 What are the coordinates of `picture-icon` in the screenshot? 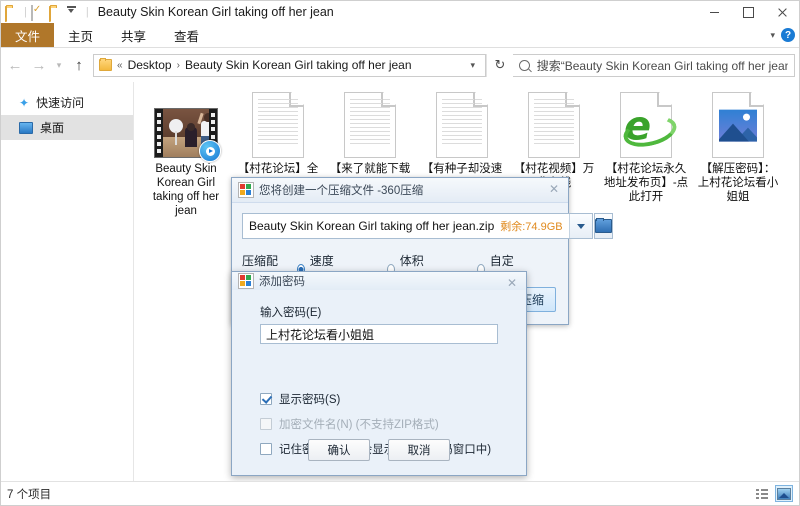 It's located at (738, 125).